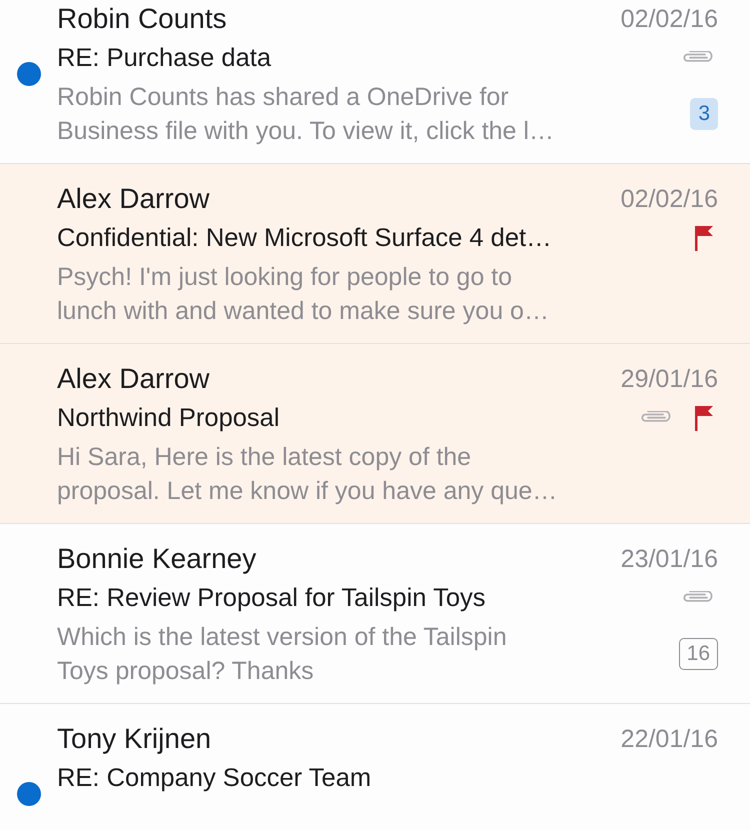 The width and height of the screenshot is (750, 830). What do you see at coordinates (164, 58) in the screenshot?
I see `message-subject: RE: Purchase data` at bounding box center [164, 58].